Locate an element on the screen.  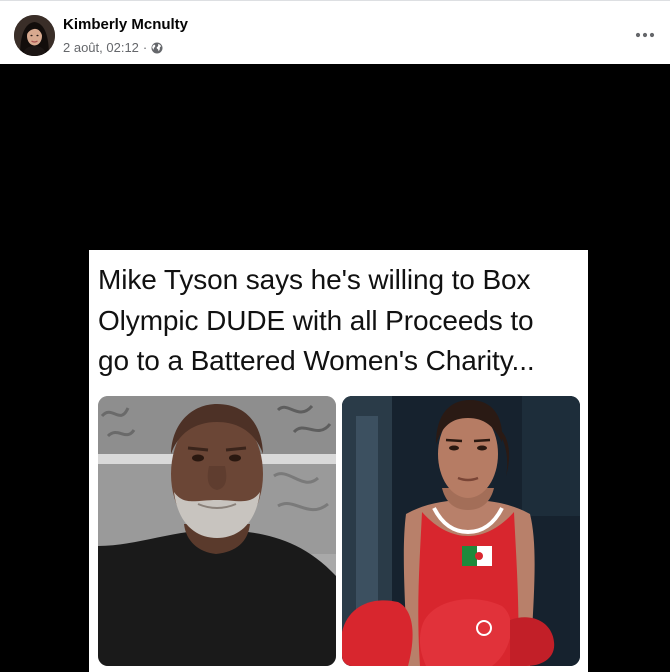
post-header: Kimberly Mcnulty 2 août, 02:12 · is located at coordinates (335, 32).